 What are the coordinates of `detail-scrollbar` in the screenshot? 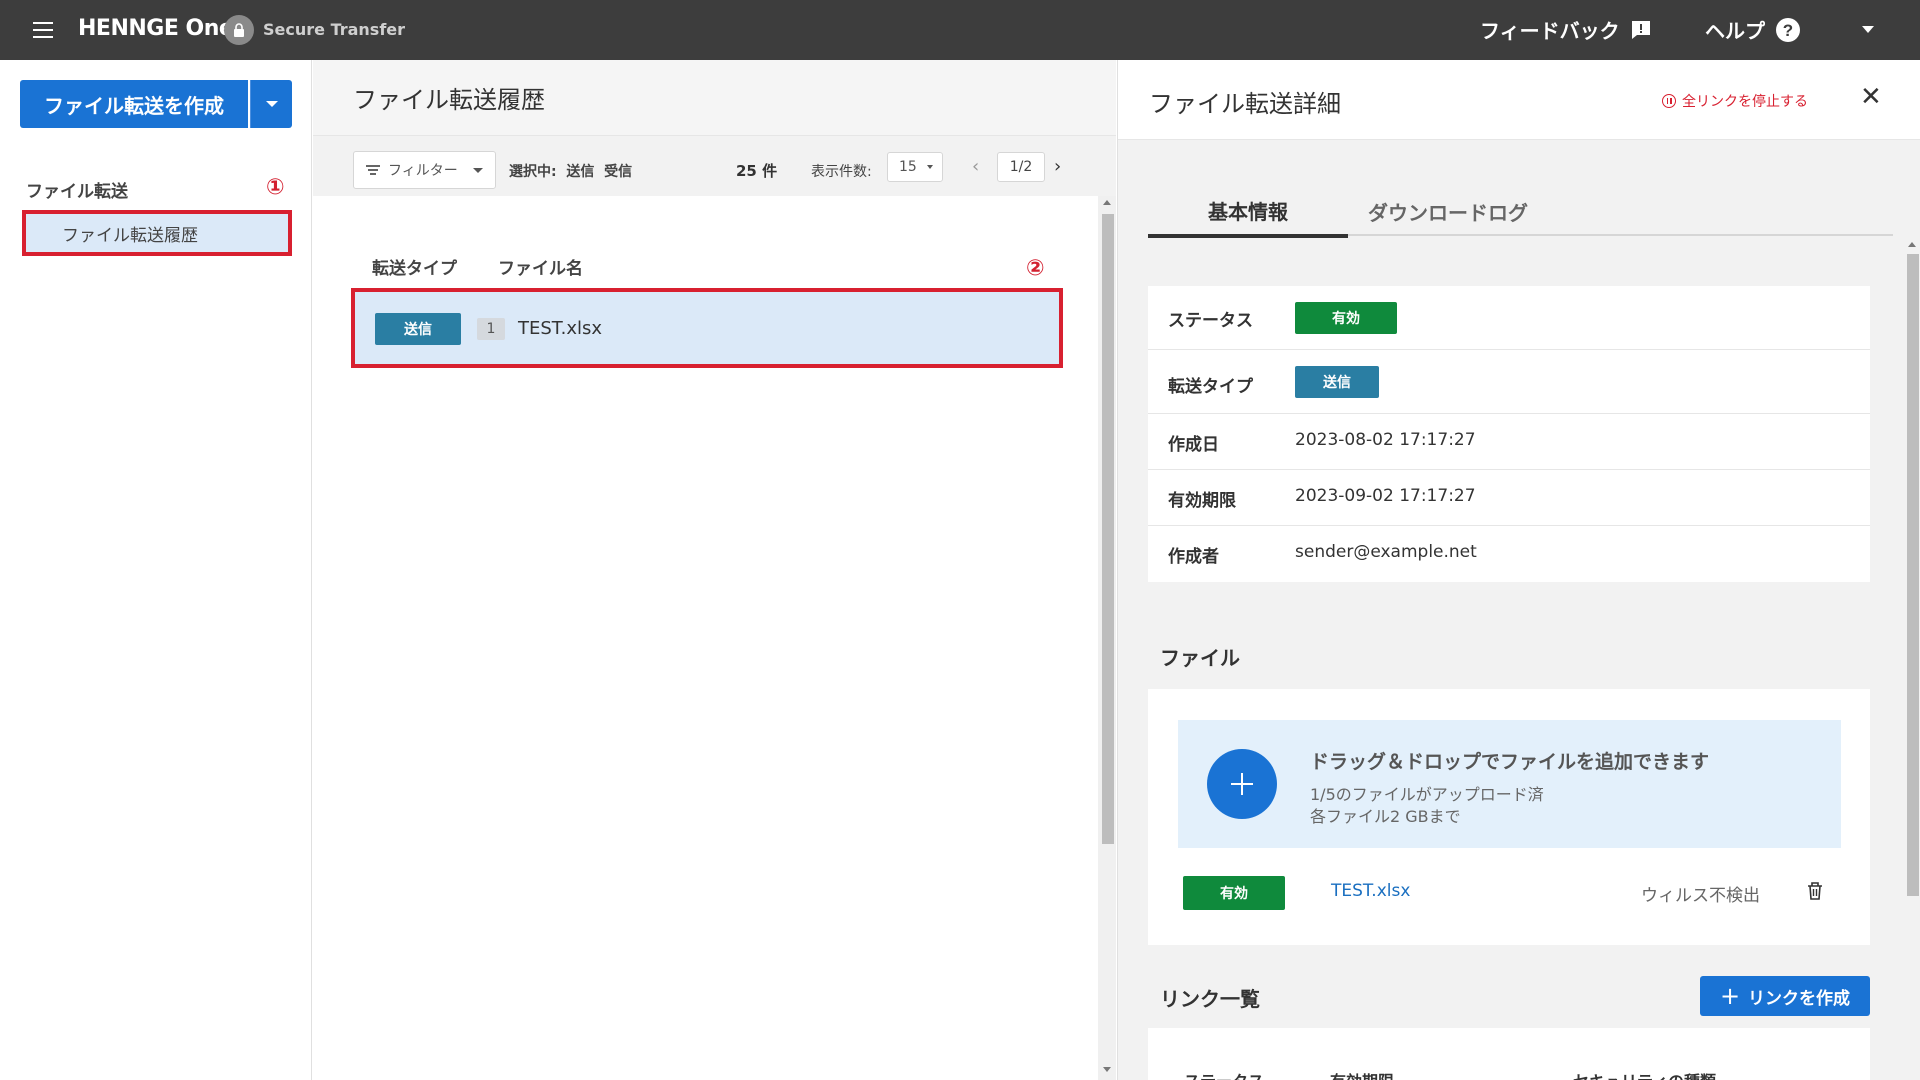 It's located at (1911, 658).